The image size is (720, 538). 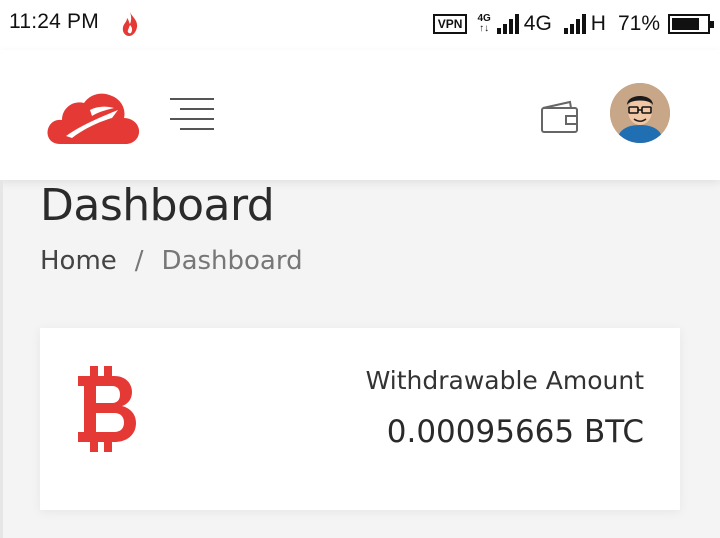 I want to click on battery-percent: 71%, so click(x=638, y=23).